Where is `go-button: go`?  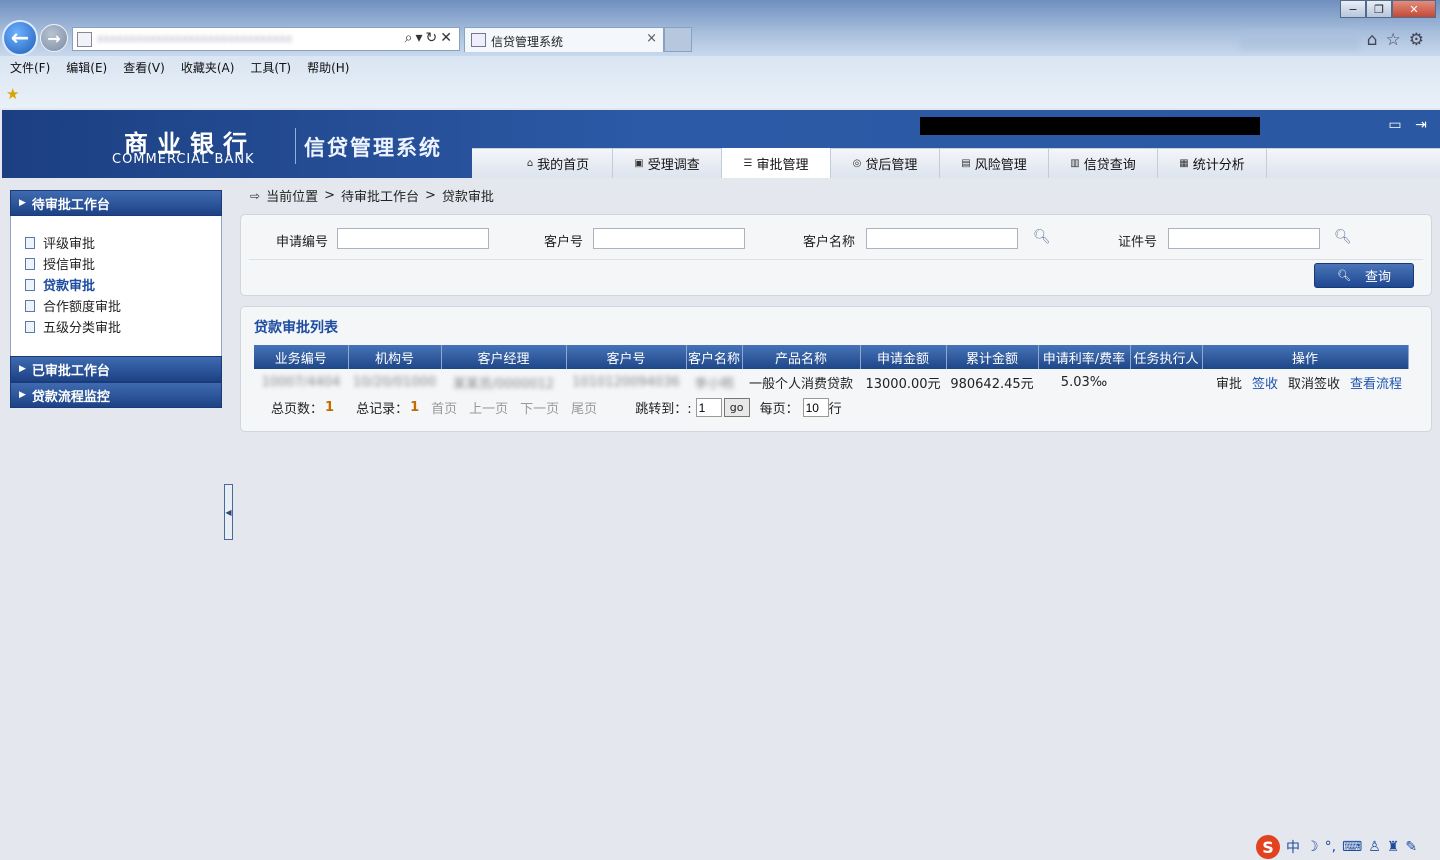 go-button: go is located at coordinates (736, 407).